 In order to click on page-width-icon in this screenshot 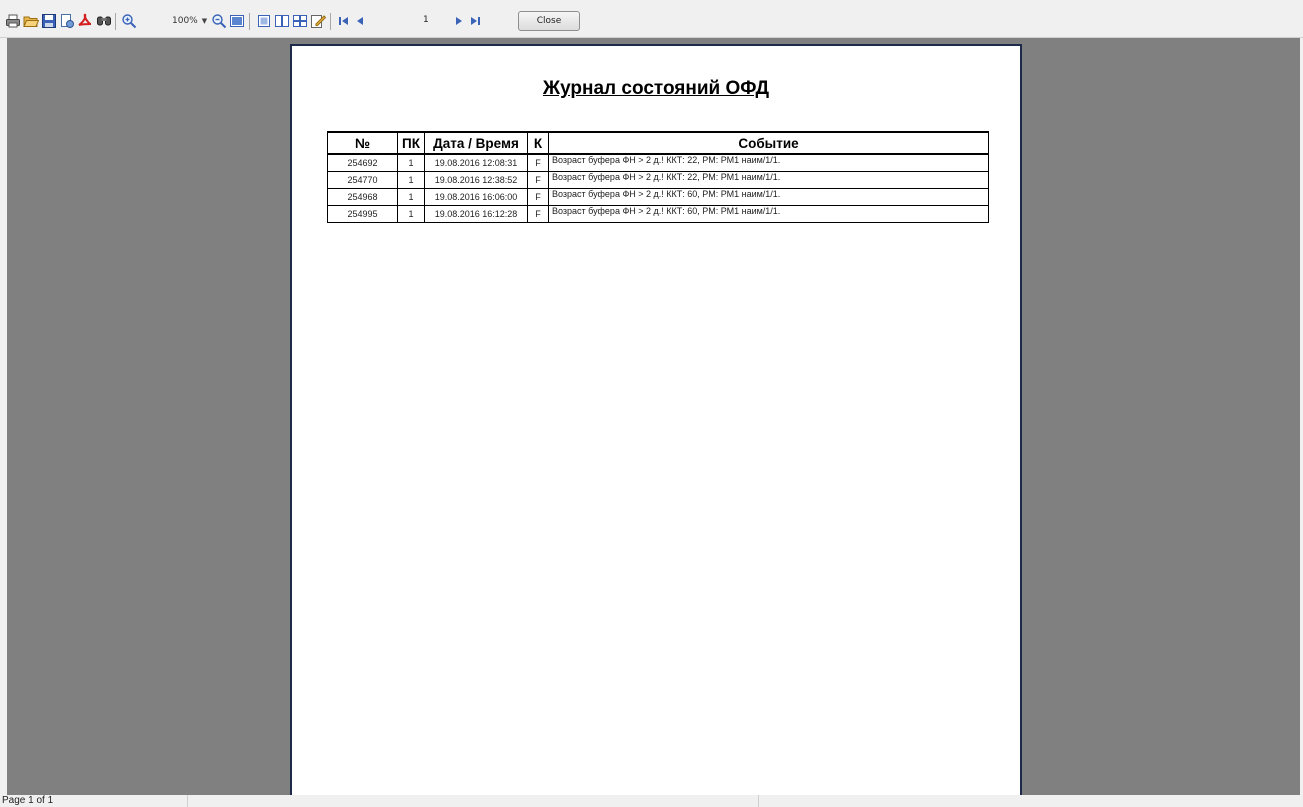, I will do `click(237, 21)`.